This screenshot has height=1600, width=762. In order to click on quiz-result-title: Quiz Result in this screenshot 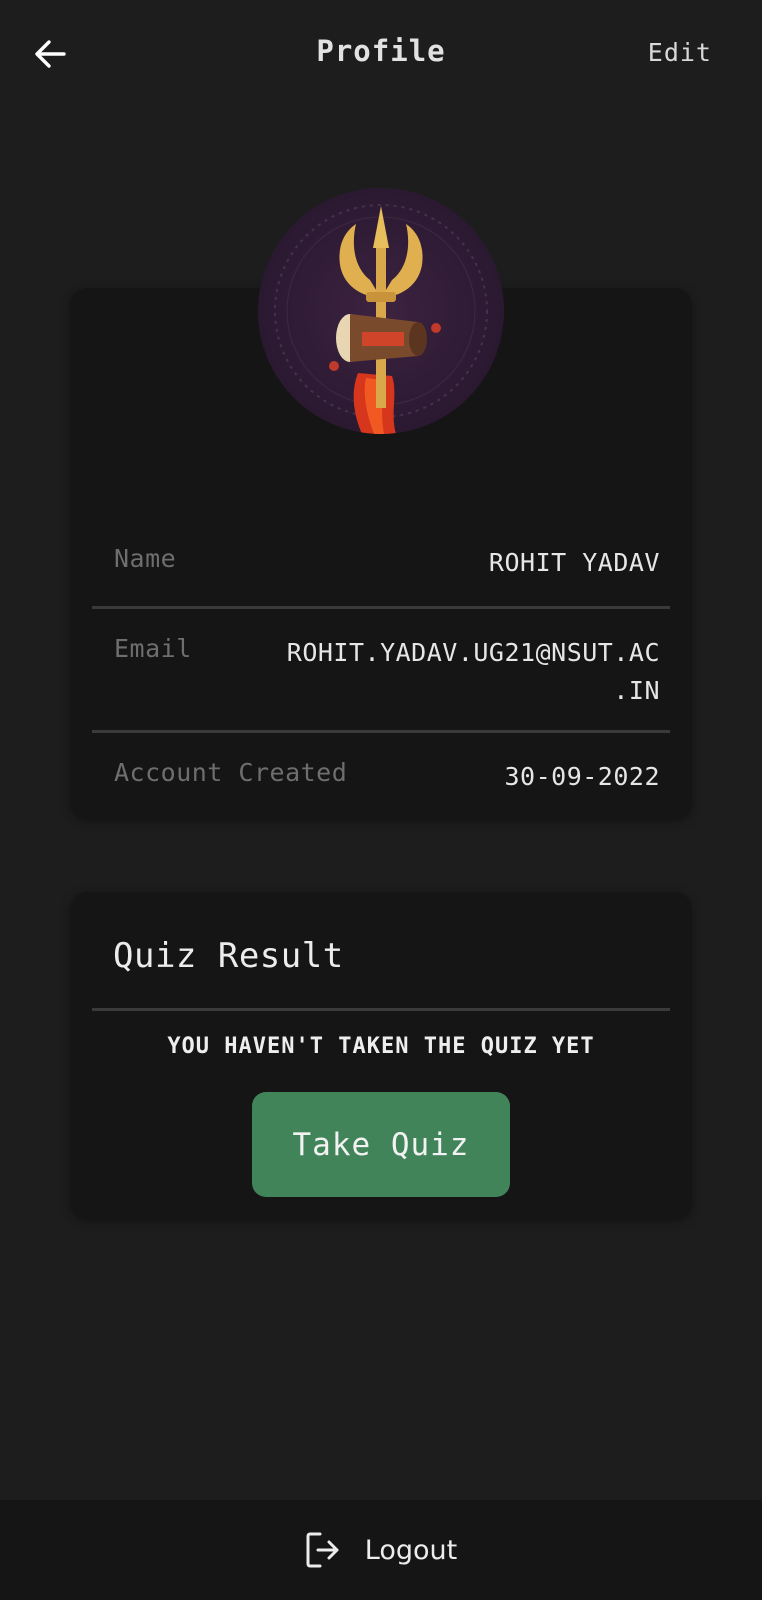, I will do `click(228, 956)`.